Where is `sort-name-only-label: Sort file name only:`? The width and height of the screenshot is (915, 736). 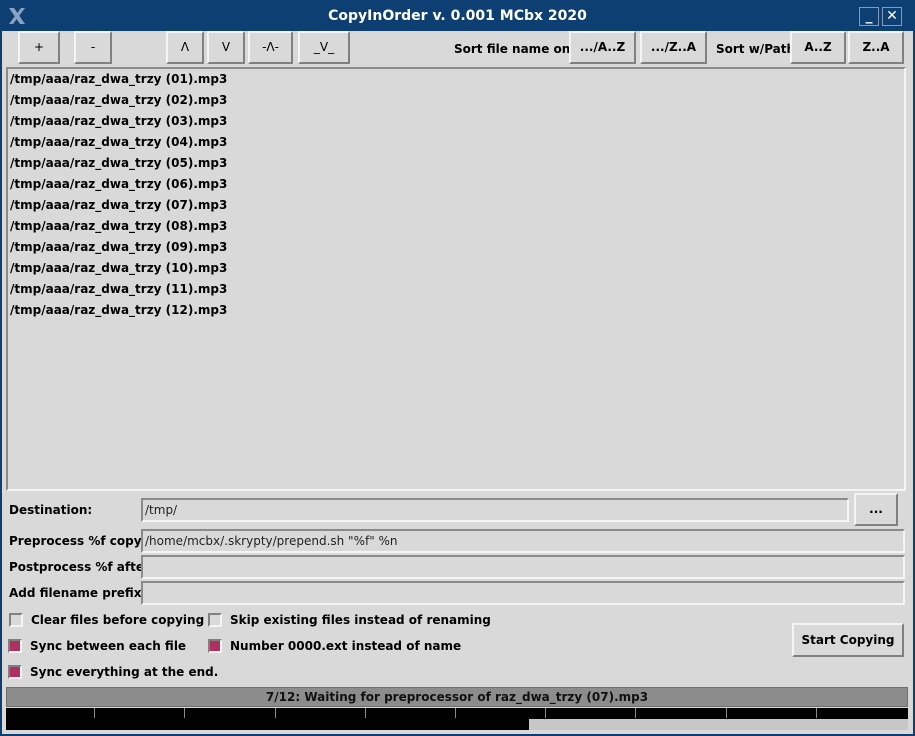 sort-name-only-label: Sort file name only: is located at coordinates (521, 49).